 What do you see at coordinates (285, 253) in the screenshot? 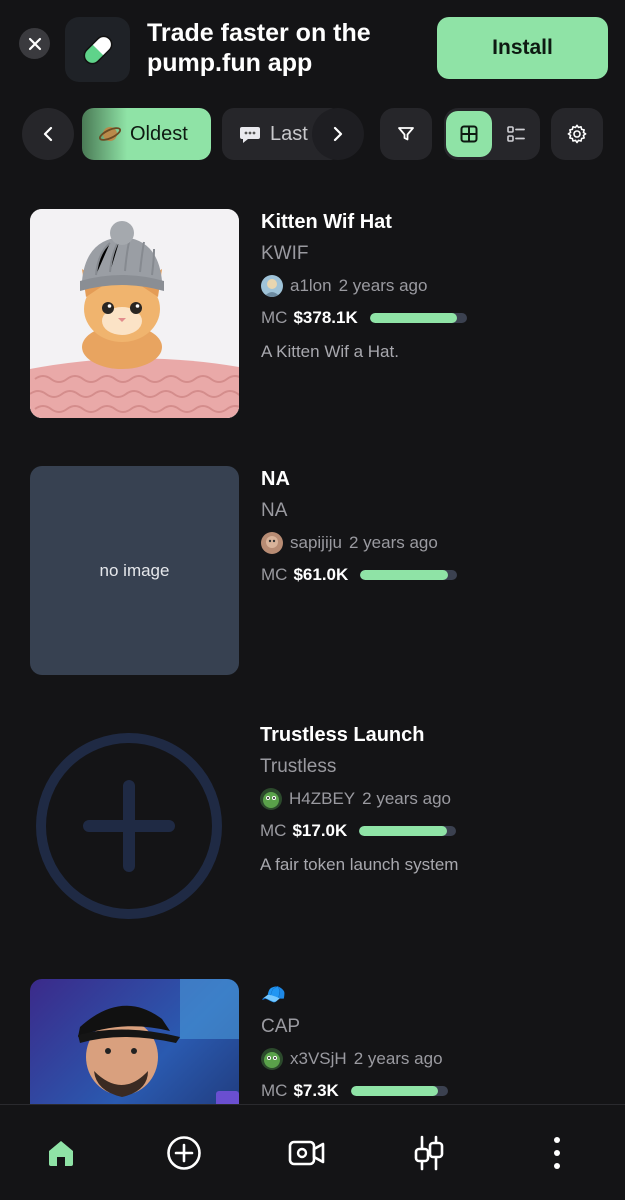
I see `token-ticker: KWIF` at bounding box center [285, 253].